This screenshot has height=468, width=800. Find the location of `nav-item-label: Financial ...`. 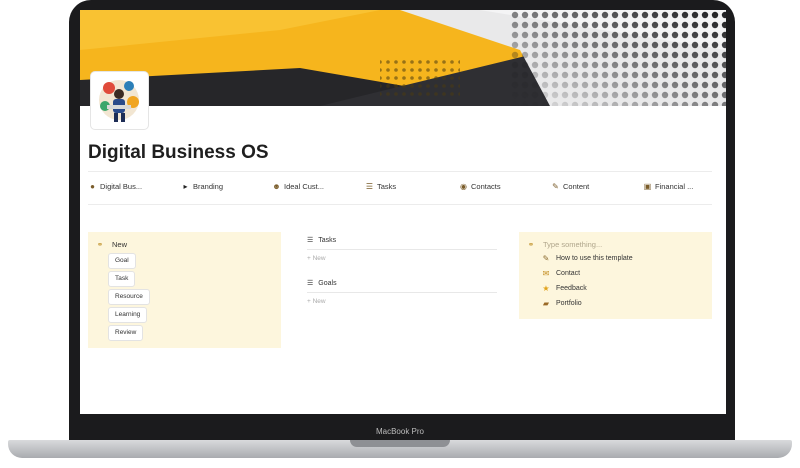

nav-item-label: Financial ... is located at coordinates (674, 186).